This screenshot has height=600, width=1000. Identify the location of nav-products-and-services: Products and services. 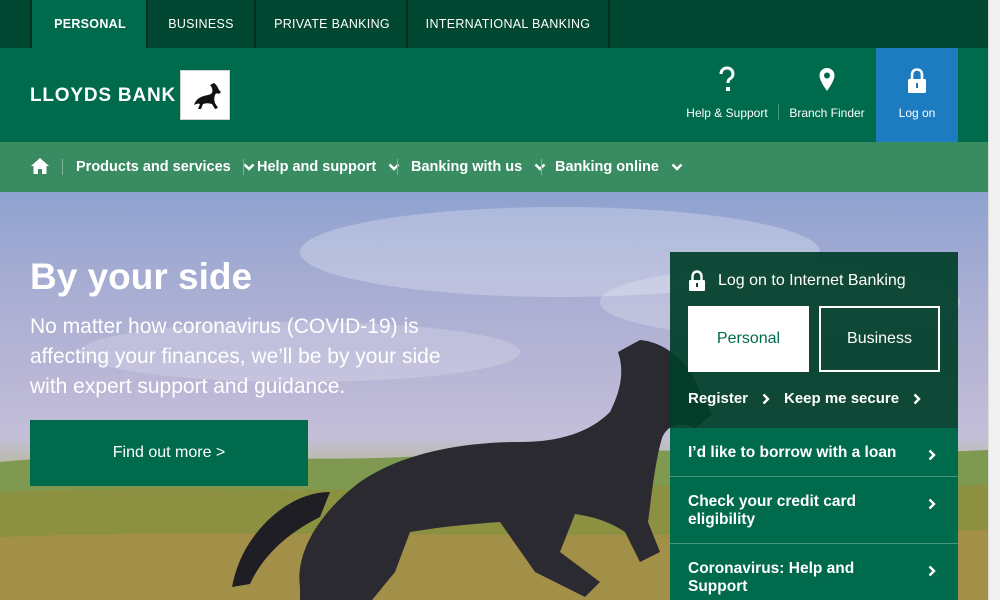
(165, 167).